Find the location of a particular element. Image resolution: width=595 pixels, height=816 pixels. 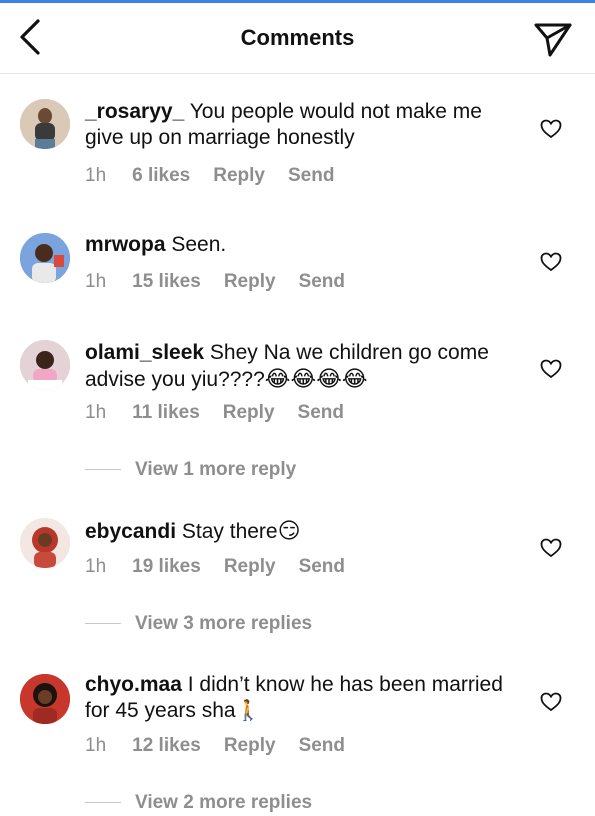

comment-meta: 1h 19 likes Reply Send is located at coordinates (226, 567).